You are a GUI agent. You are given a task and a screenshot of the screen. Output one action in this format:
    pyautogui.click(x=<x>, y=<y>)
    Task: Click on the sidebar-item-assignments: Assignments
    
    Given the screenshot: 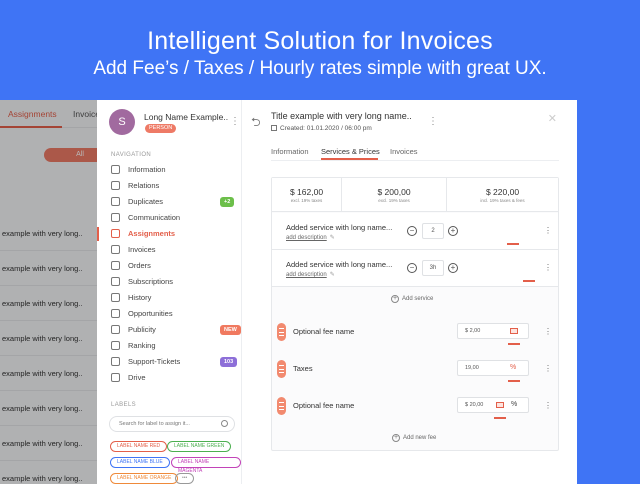 What is the action you would take?
    pyautogui.click(x=169, y=234)
    